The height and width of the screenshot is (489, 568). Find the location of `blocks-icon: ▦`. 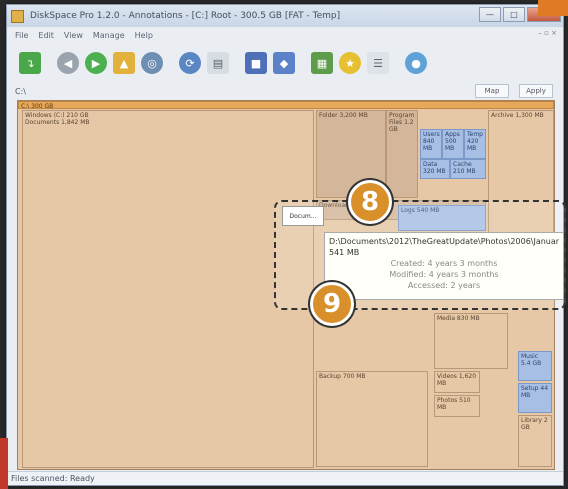

blocks-icon: ▦ is located at coordinates (322, 63).